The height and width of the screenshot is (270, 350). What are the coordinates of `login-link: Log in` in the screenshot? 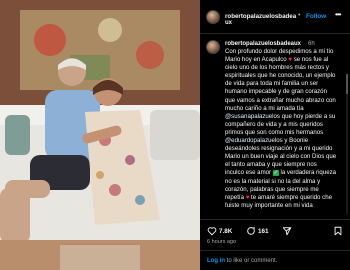 It's located at (216, 261).